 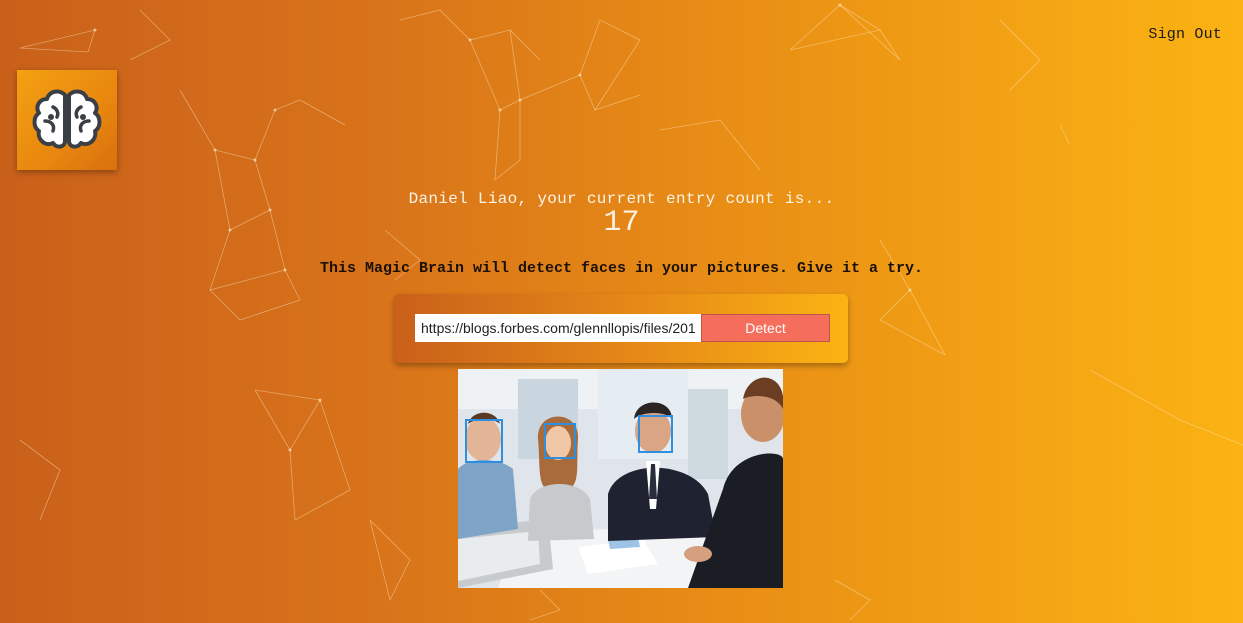 I want to click on detect-button: Detect, so click(x=765, y=328).